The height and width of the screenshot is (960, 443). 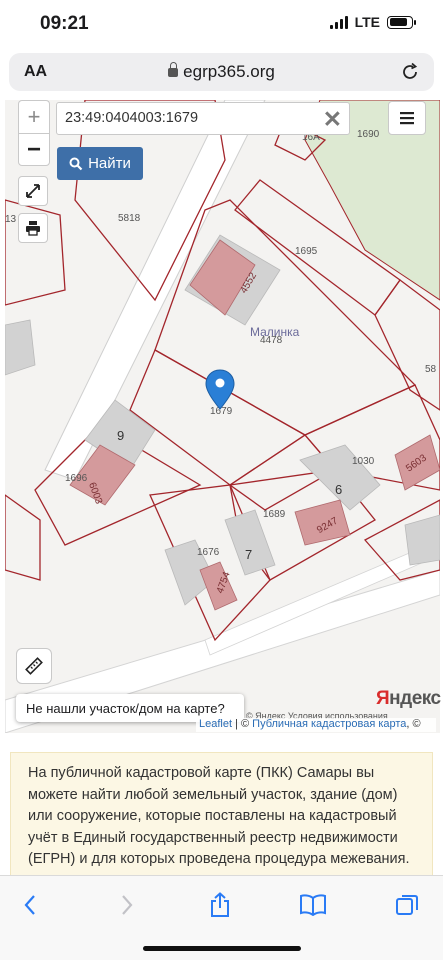 What do you see at coordinates (363, 461) in the screenshot?
I see `label-1030: 1030` at bounding box center [363, 461].